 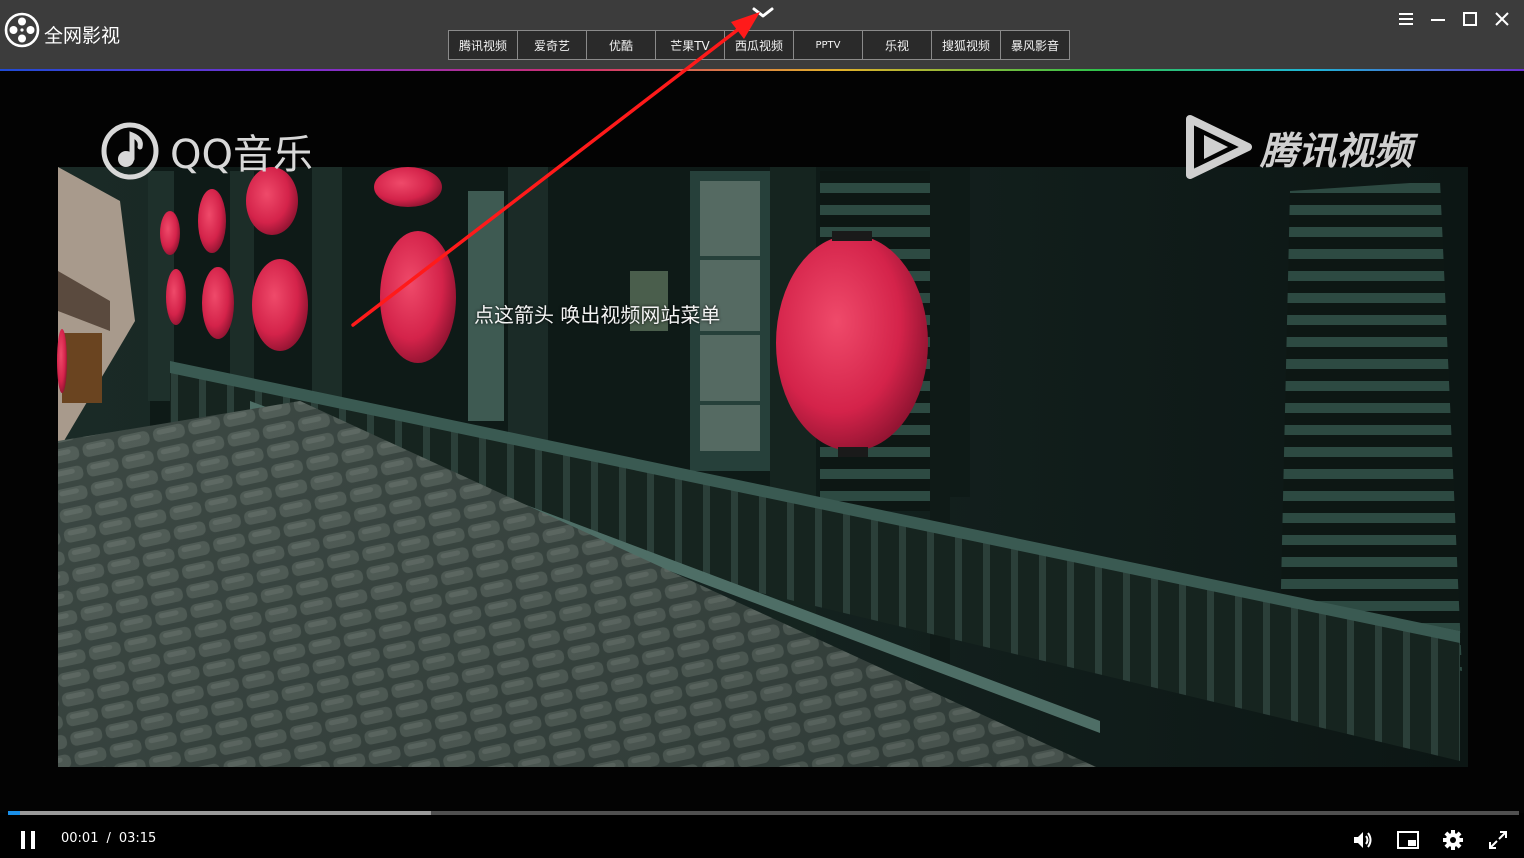 I want to click on site-tab-youku: 优酷, so click(x=621, y=45).